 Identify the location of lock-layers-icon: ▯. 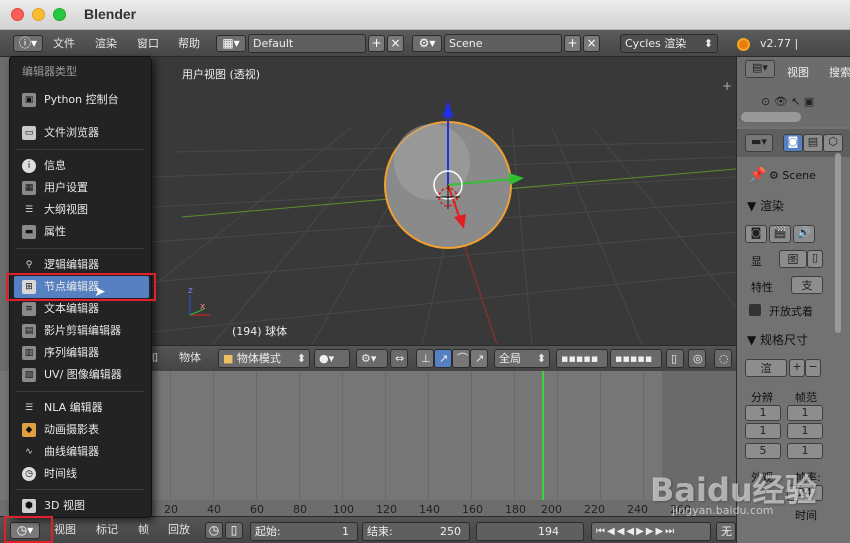
(675, 358).